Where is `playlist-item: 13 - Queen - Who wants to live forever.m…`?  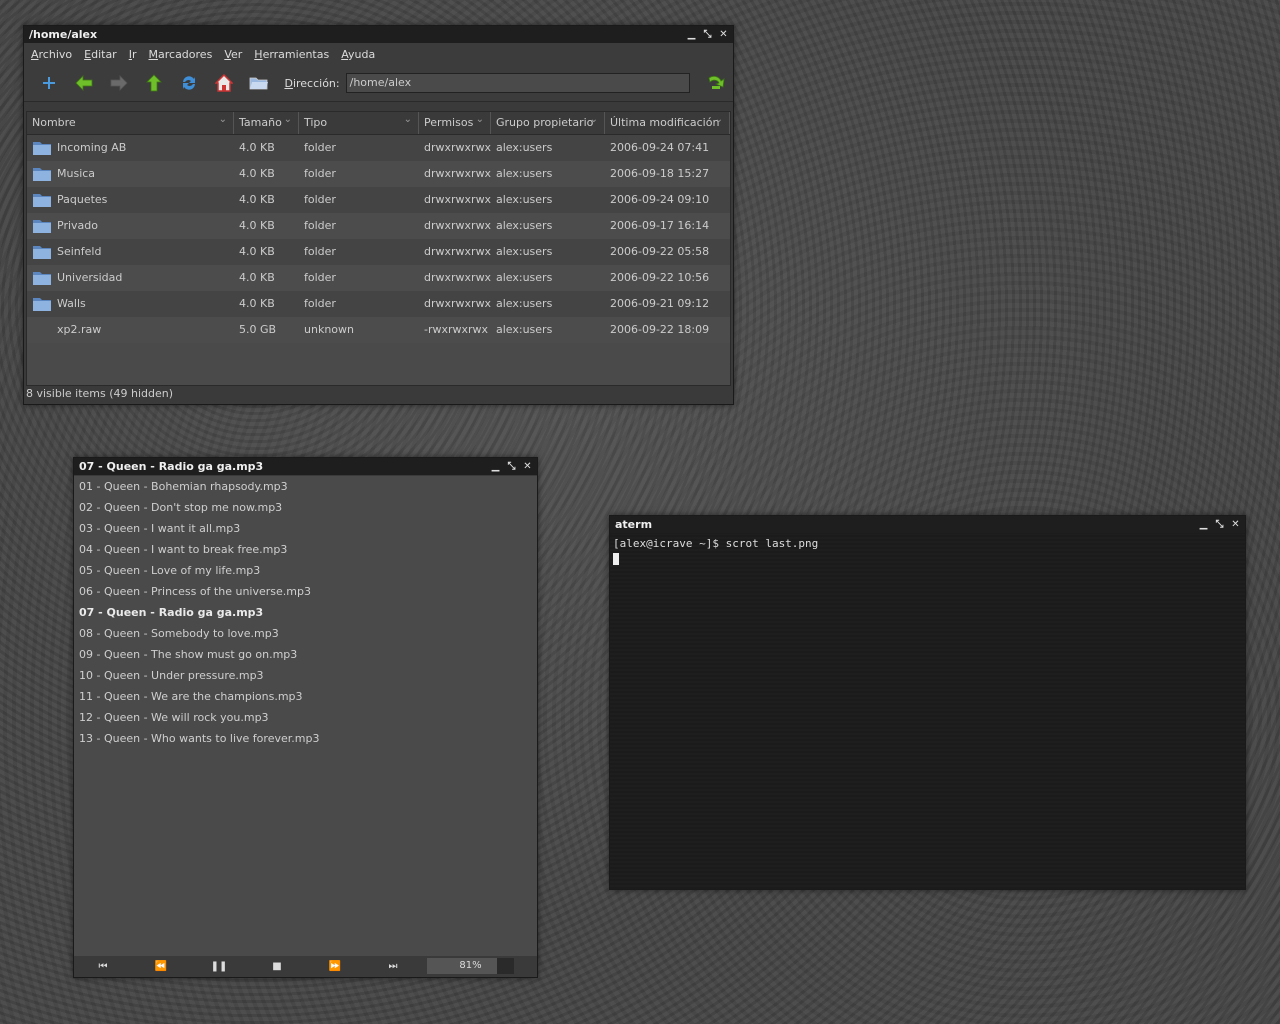
playlist-item: 13 - Queen - Who wants to live forever.m… is located at coordinates (305, 738).